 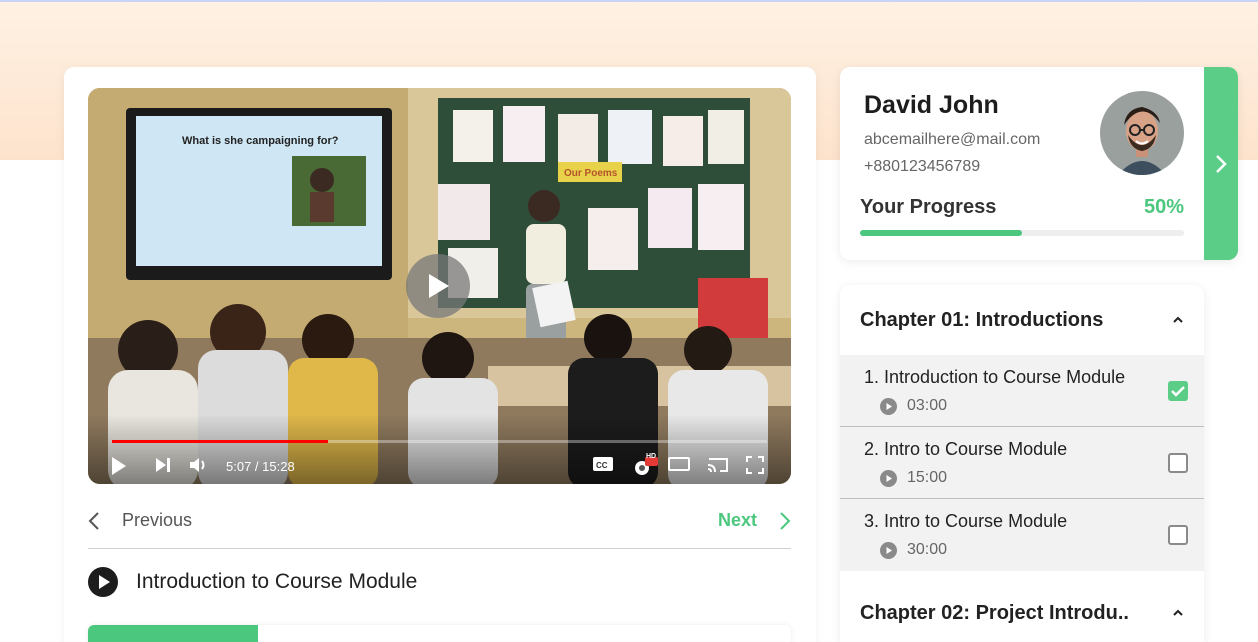 What do you see at coordinates (927, 549) in the screenshot?
I see `lecture-duration: 30:00` at bounding box center [927, 549].